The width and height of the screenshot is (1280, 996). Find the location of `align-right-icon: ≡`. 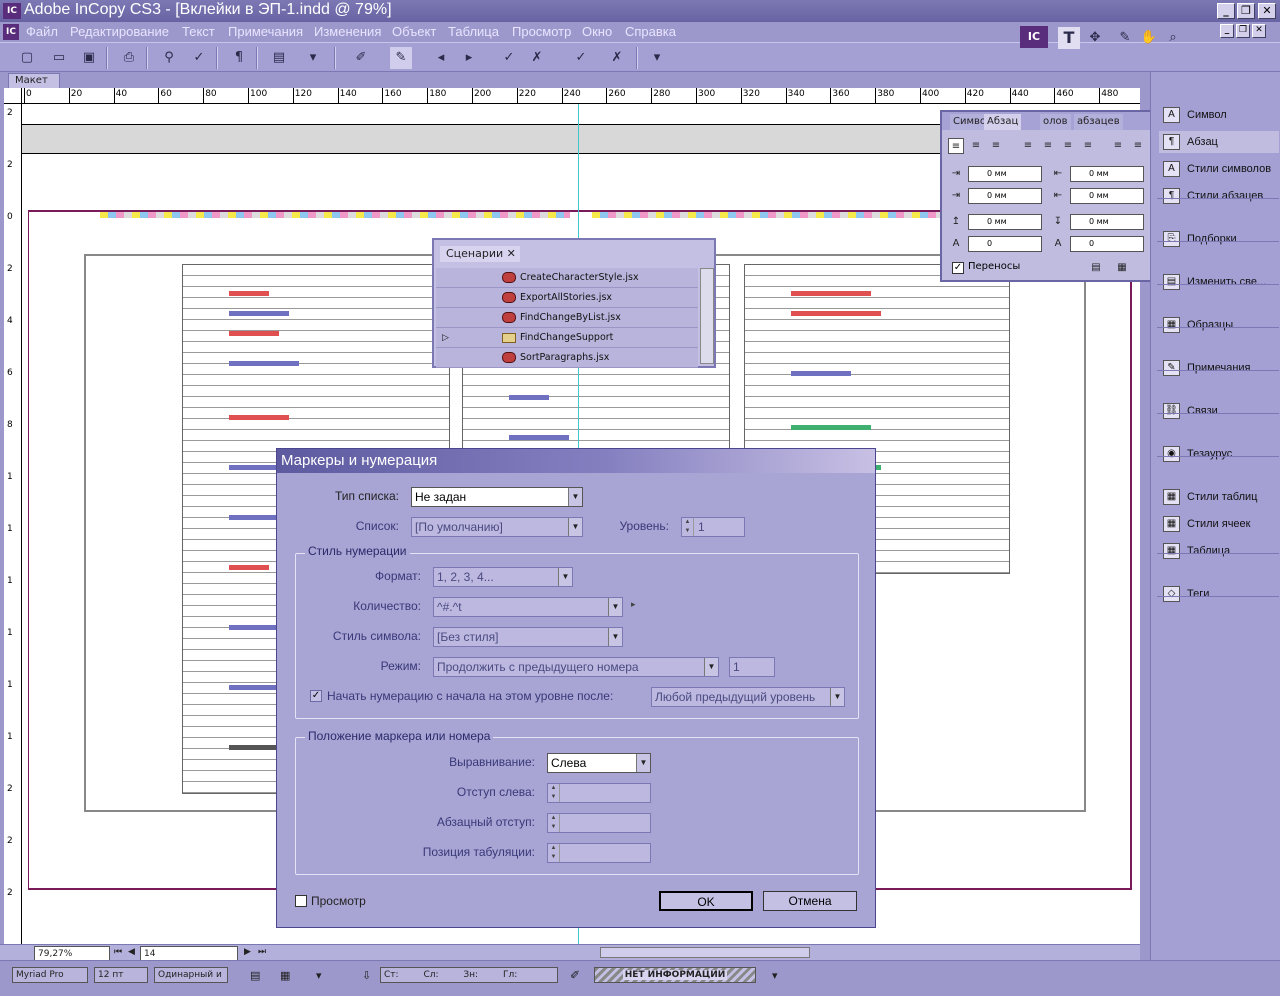

align-right-icon: ≡ is located at coordinates (996, 146).